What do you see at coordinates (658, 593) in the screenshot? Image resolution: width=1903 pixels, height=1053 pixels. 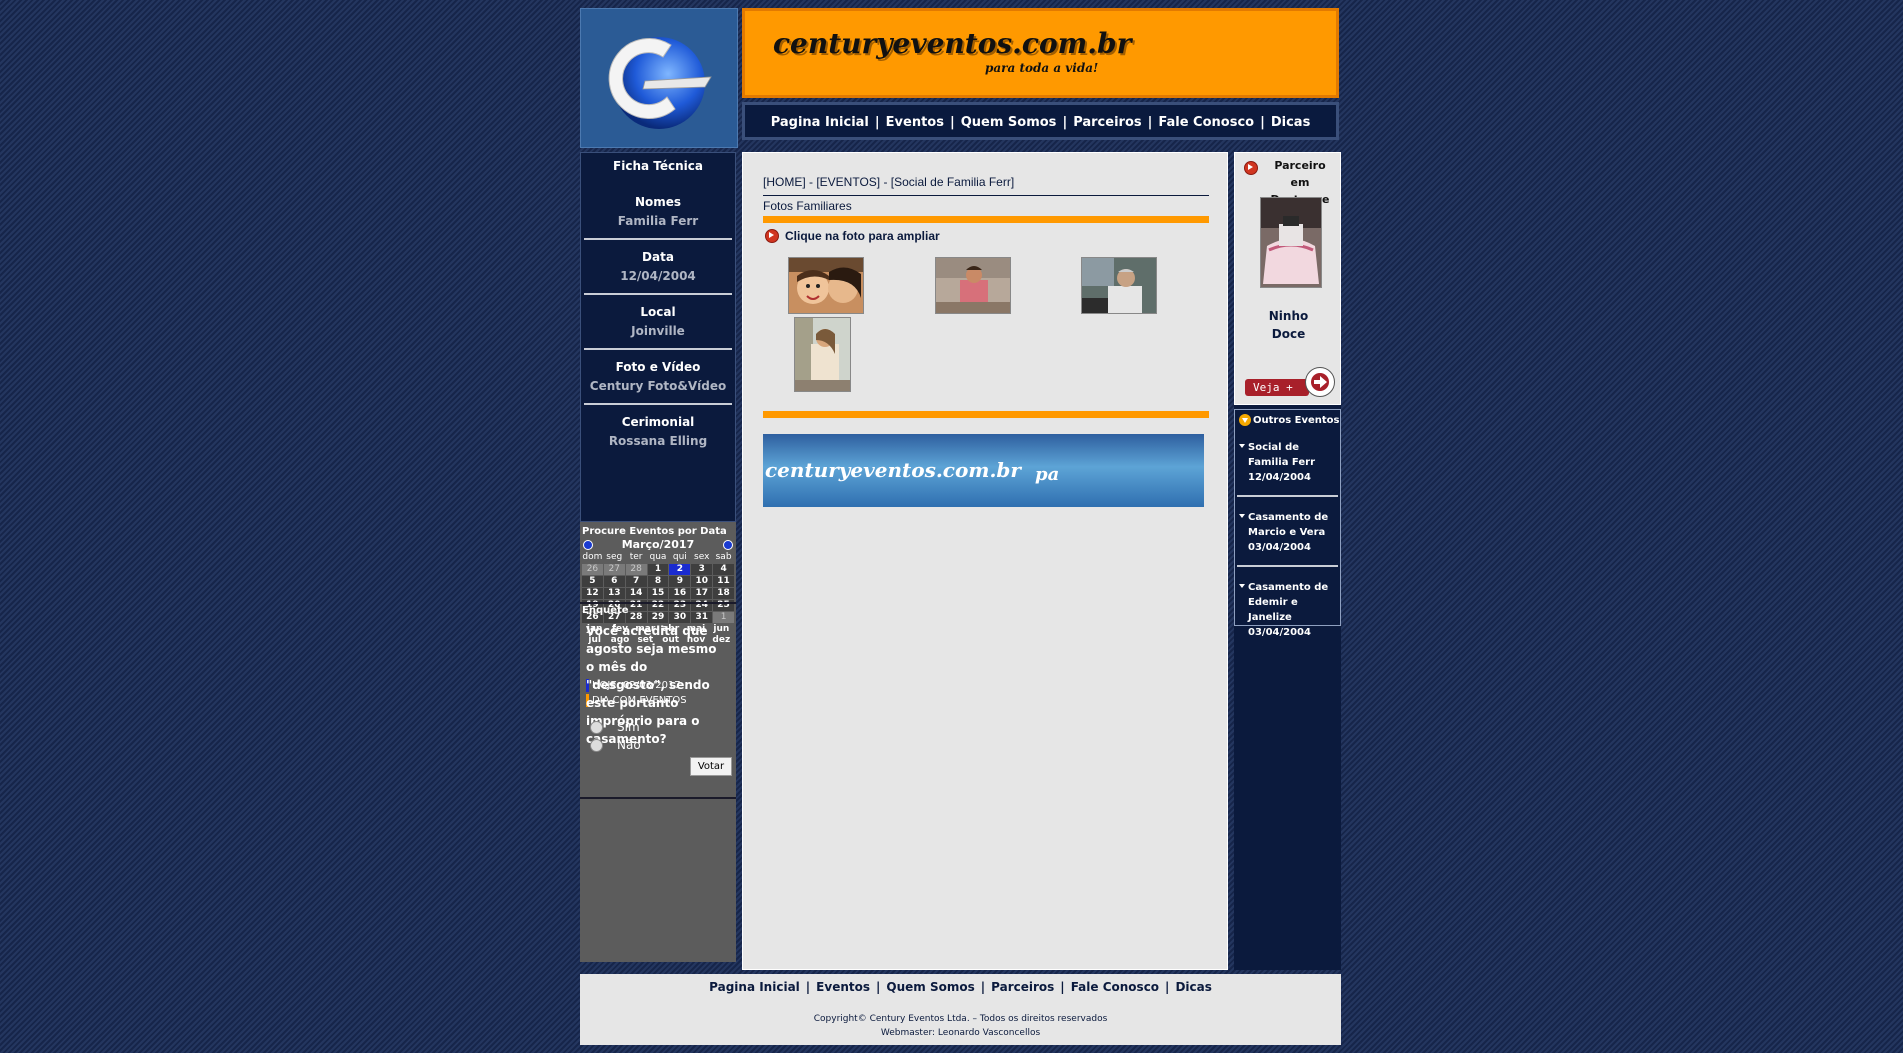 I see `calendar-day: 15` at bounding box center [658, 593].